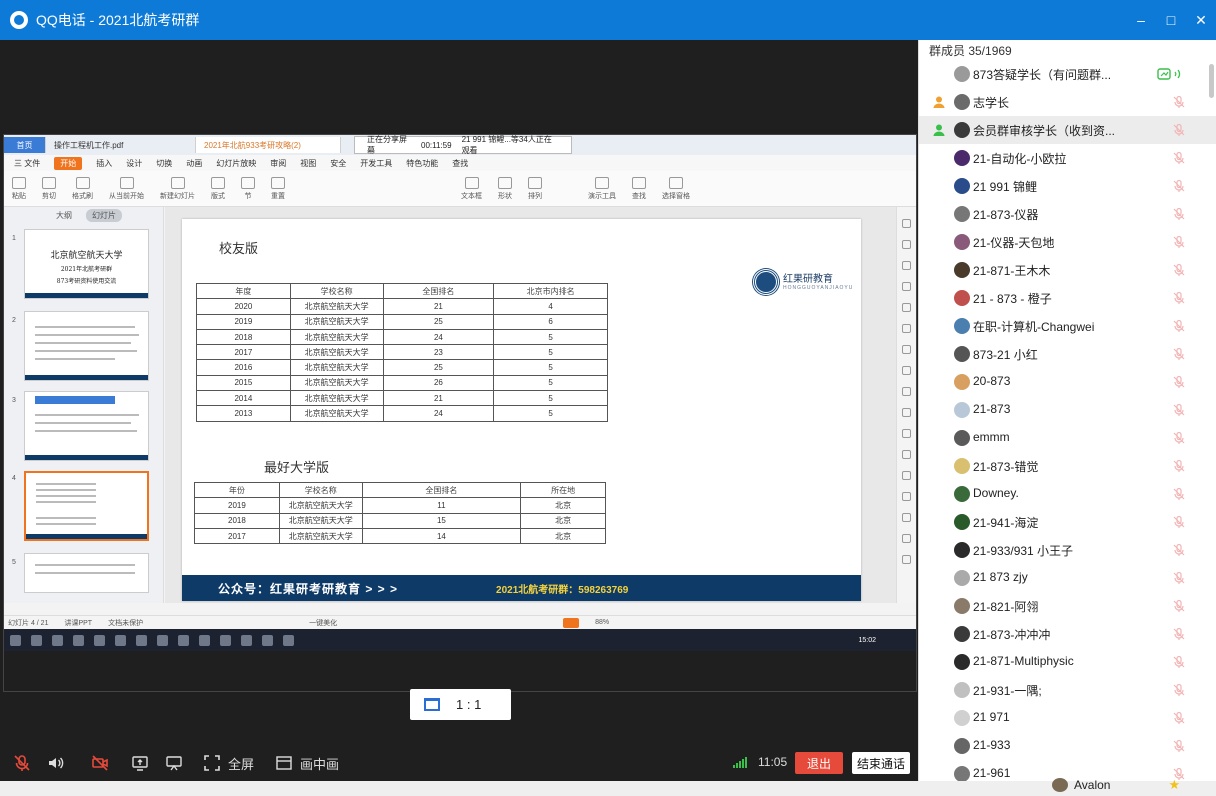 The image size is (1216, 796). I want to click on table-row: 2017 北京航空航天大学 23 5, so click(402, 352).